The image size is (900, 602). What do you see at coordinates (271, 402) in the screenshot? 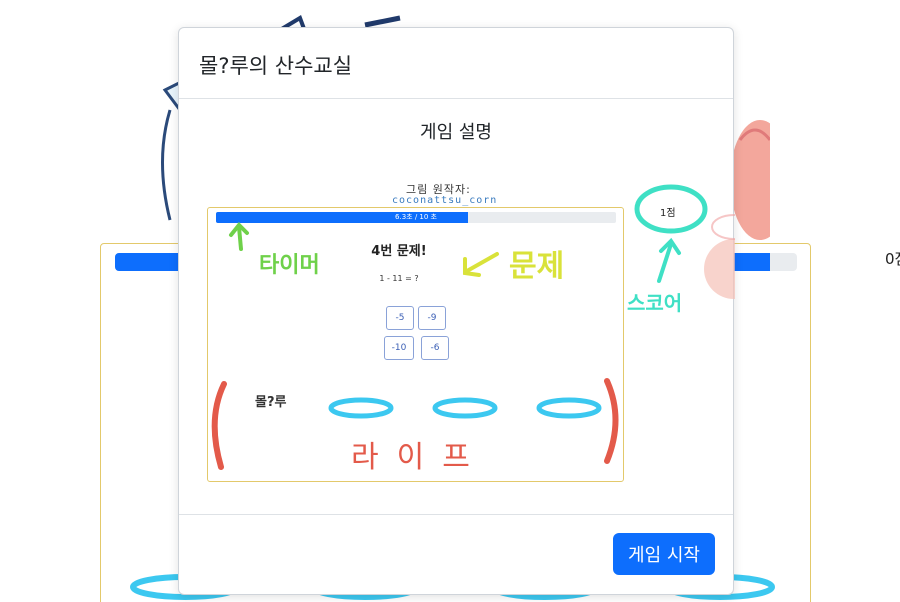
I see `annotation-character: 몰?루` at bounding box center [271, 402].